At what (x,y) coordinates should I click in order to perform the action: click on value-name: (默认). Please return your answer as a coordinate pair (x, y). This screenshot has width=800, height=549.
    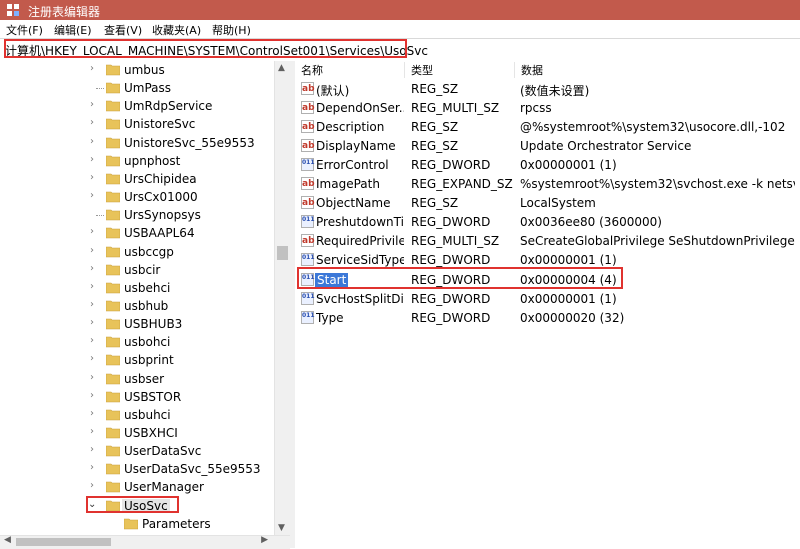
    Looking at the image, I should click on (360, 90).